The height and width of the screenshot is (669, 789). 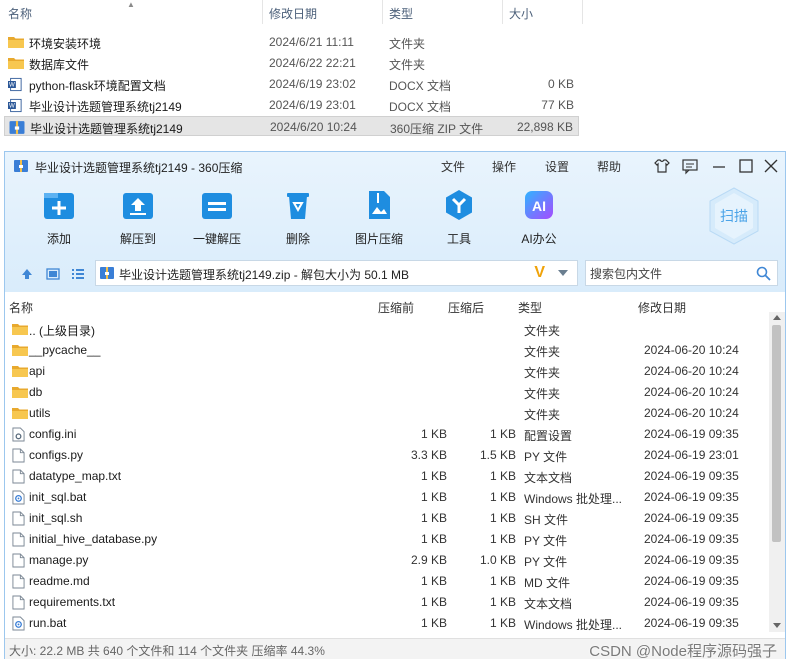 I want to click on file-row: api 文件夹 2024-06-20 10:24, so click(x=387, y=370).